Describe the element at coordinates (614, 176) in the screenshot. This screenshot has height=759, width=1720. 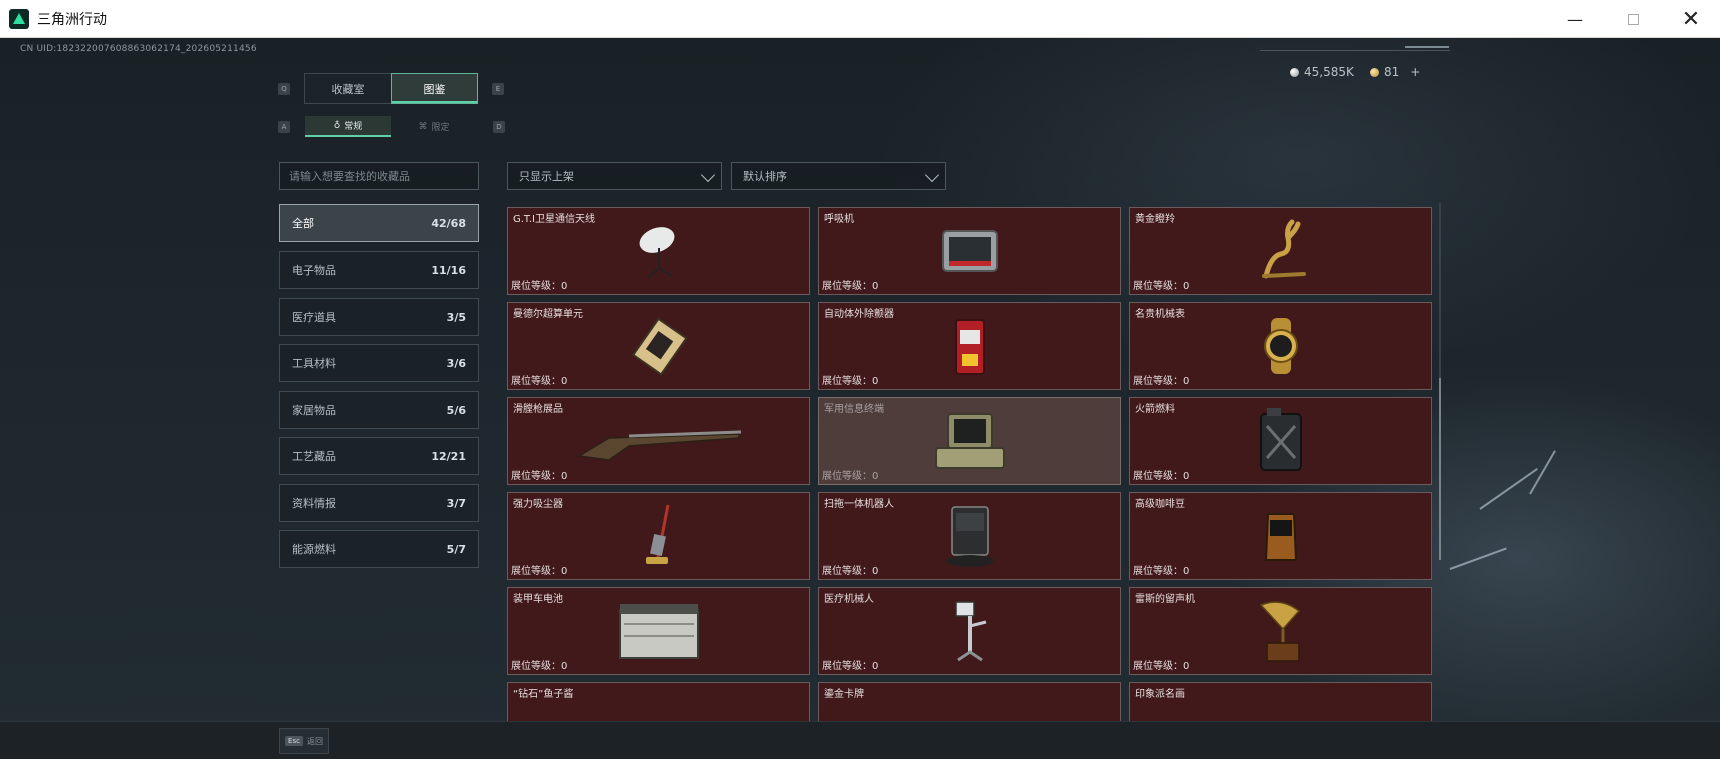
I see `display-filter-dropdown: 只显示上架` at that location.